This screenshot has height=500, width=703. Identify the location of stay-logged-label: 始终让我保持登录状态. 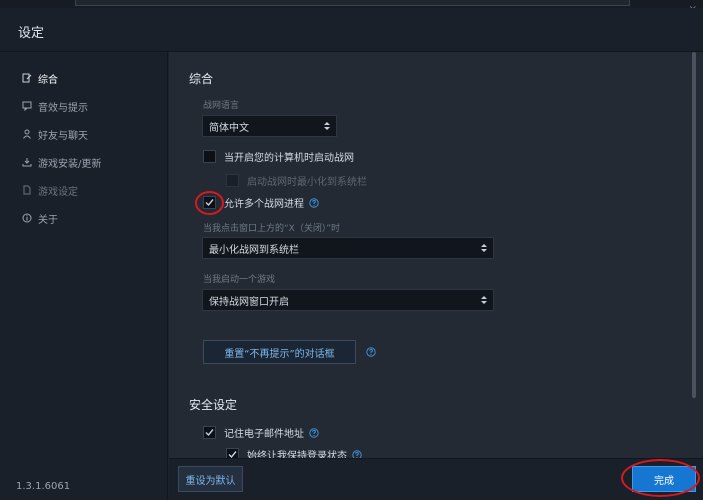
(297, 454).